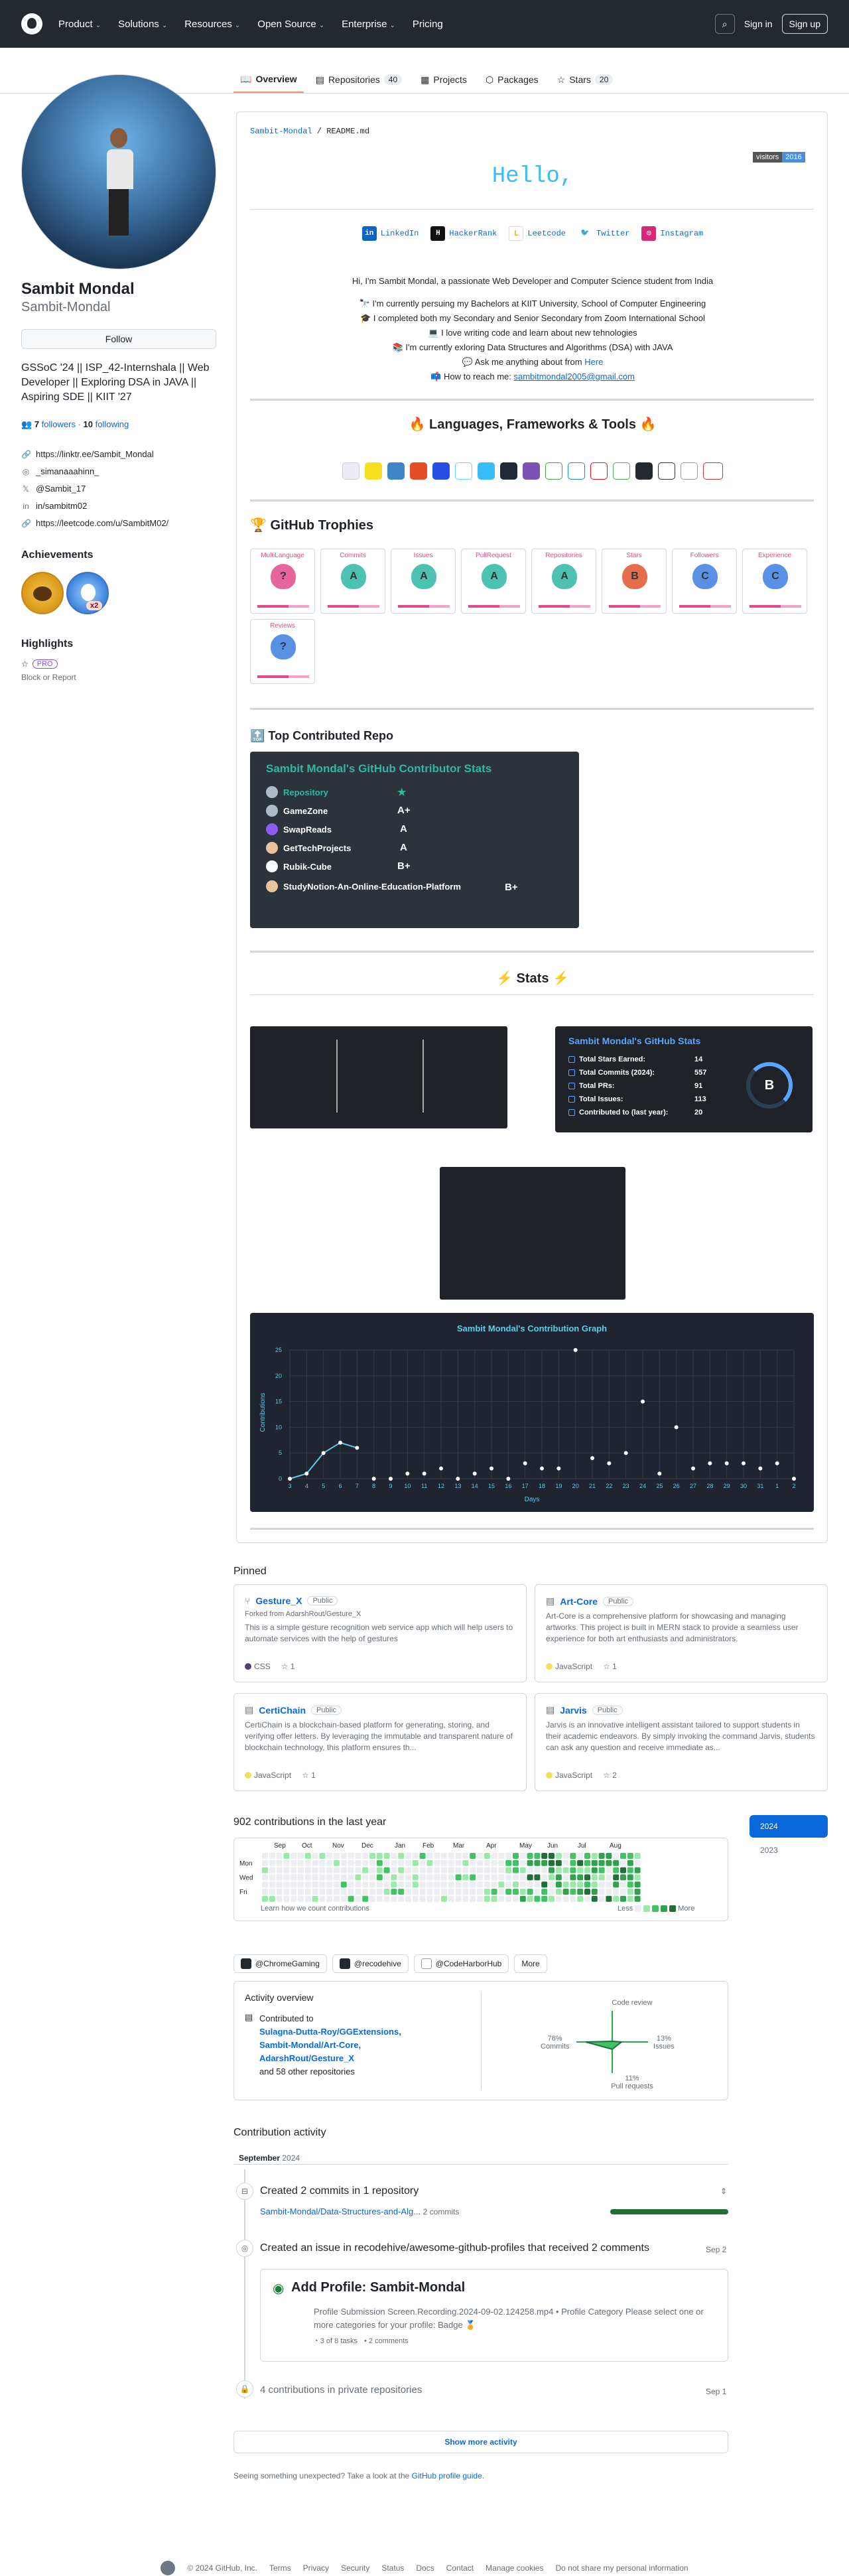 This screenshot has width=849, height=2576. Describe the element at coordinates (512, 79) in the screenshot. I see `tab-packages: ⬡ Packages` at that location.